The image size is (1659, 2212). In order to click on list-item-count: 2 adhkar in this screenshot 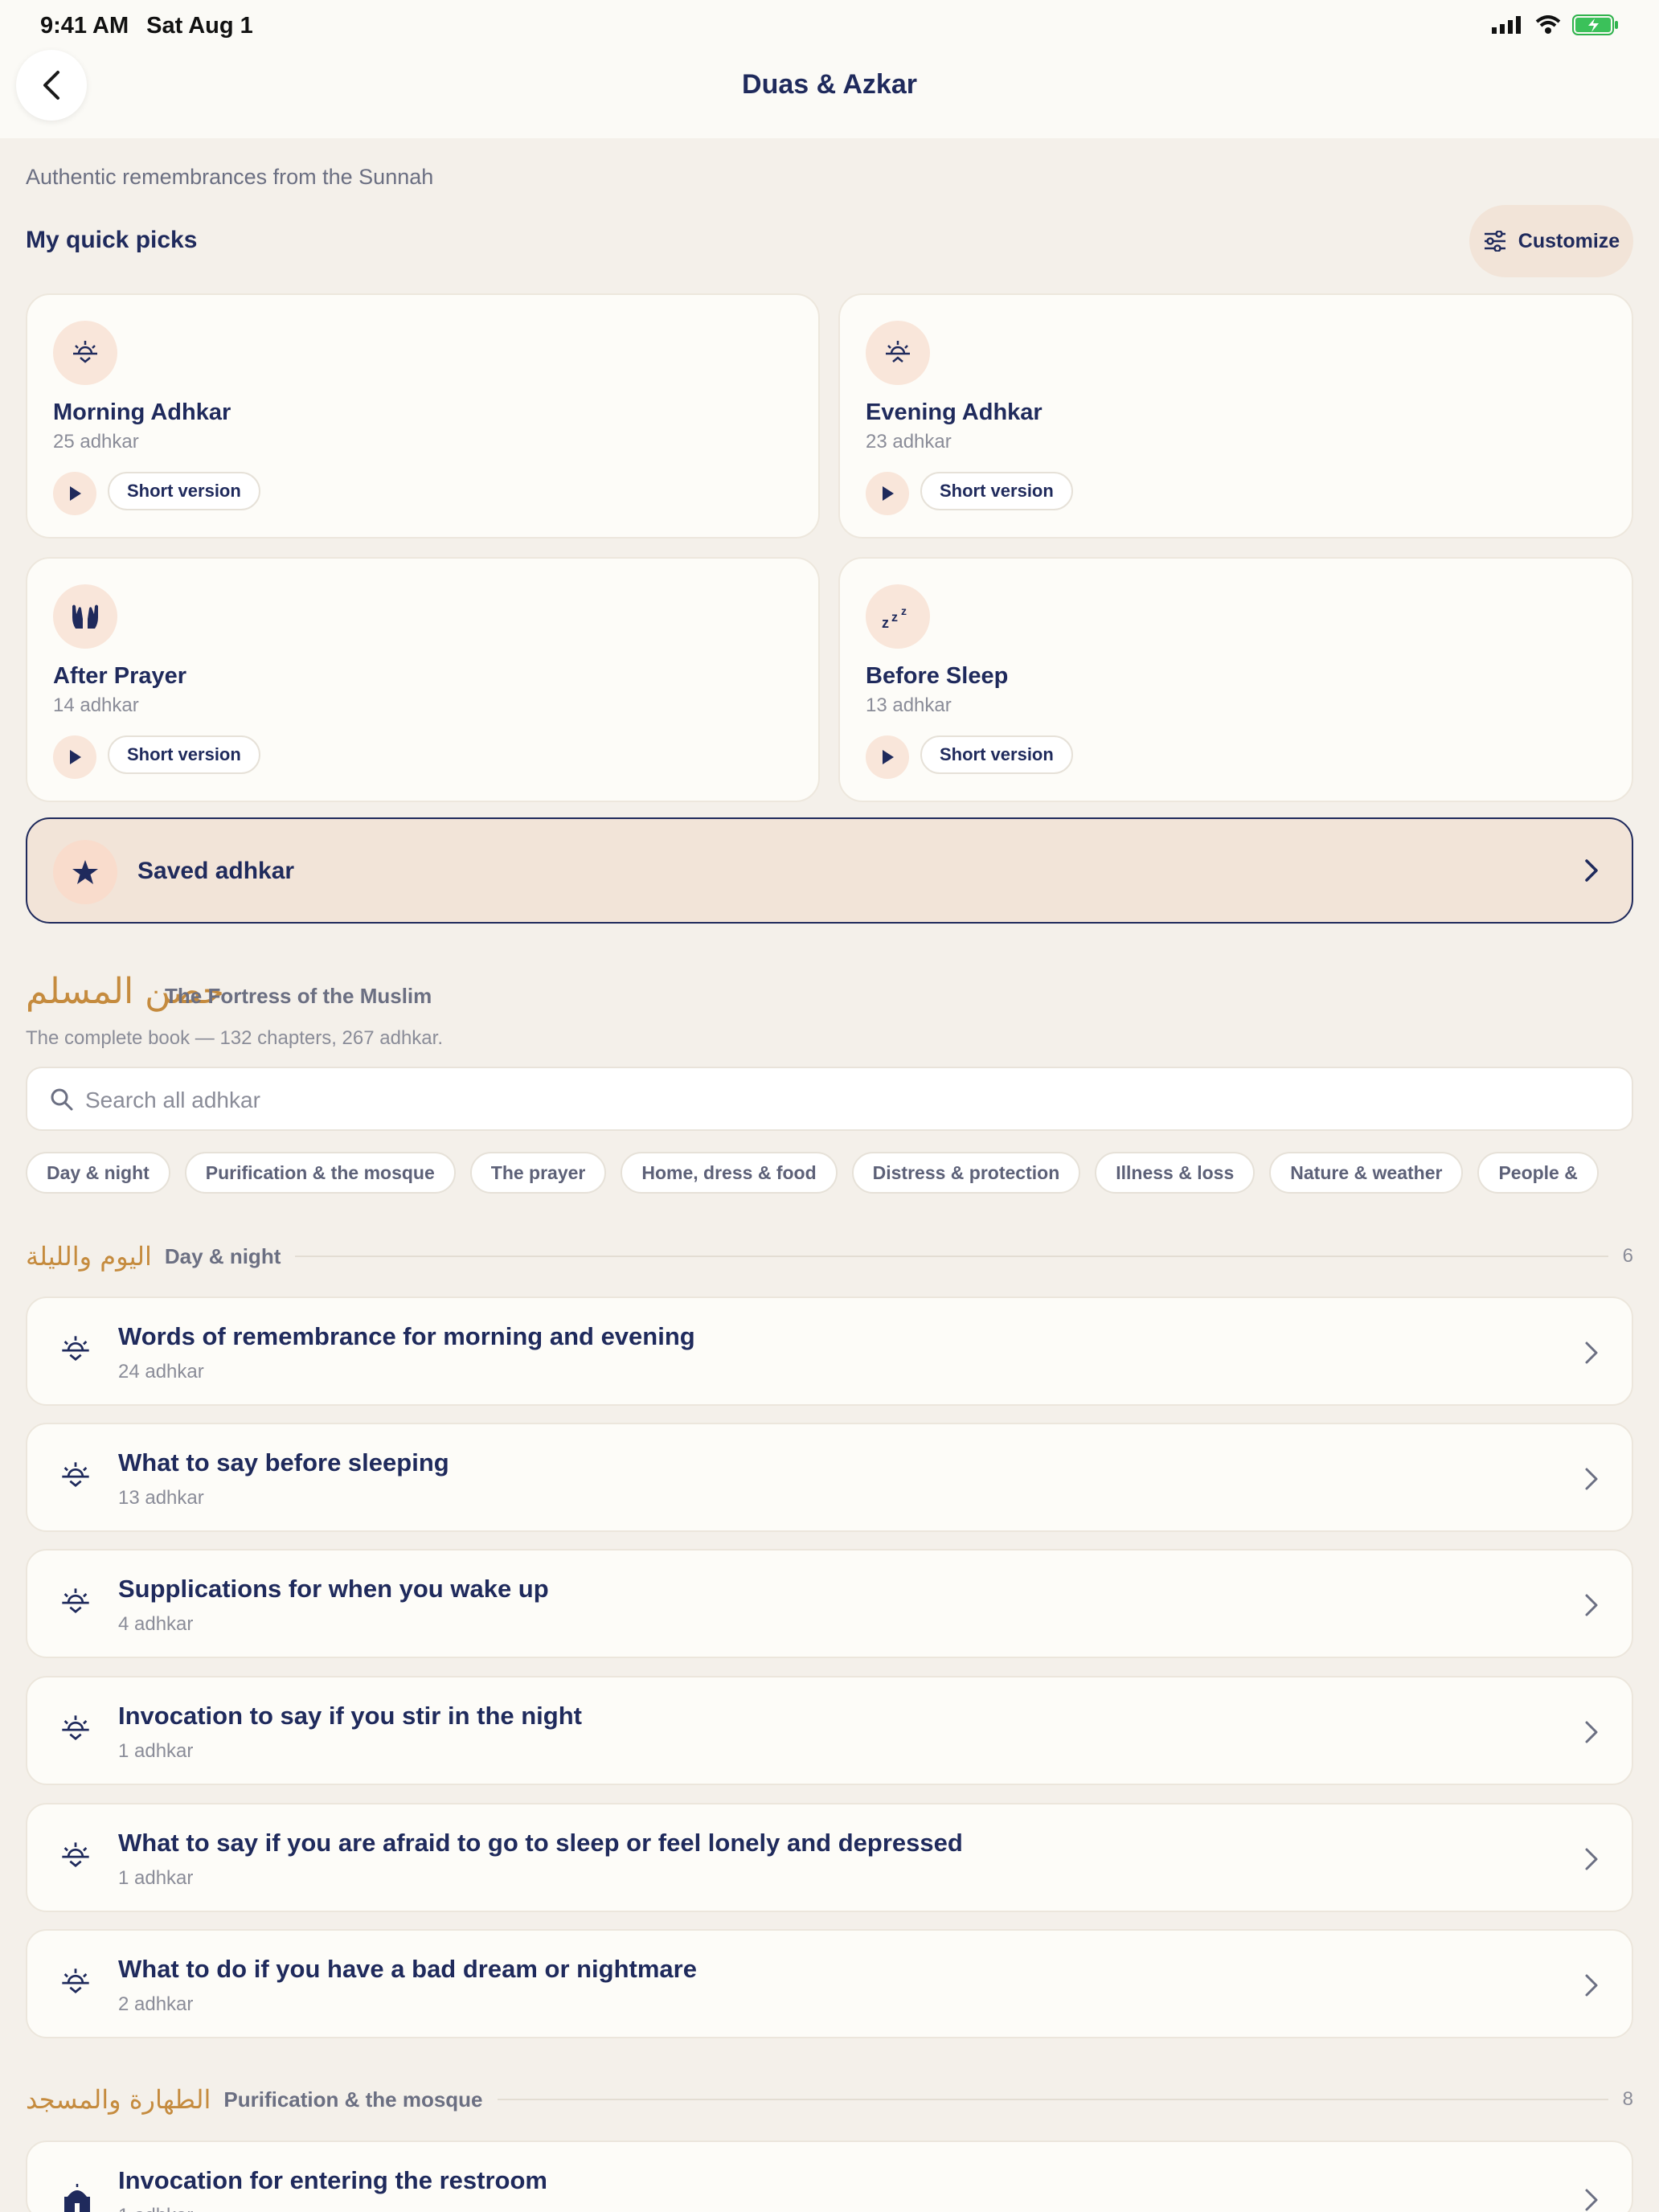, I will do `click(156, 2004)`.